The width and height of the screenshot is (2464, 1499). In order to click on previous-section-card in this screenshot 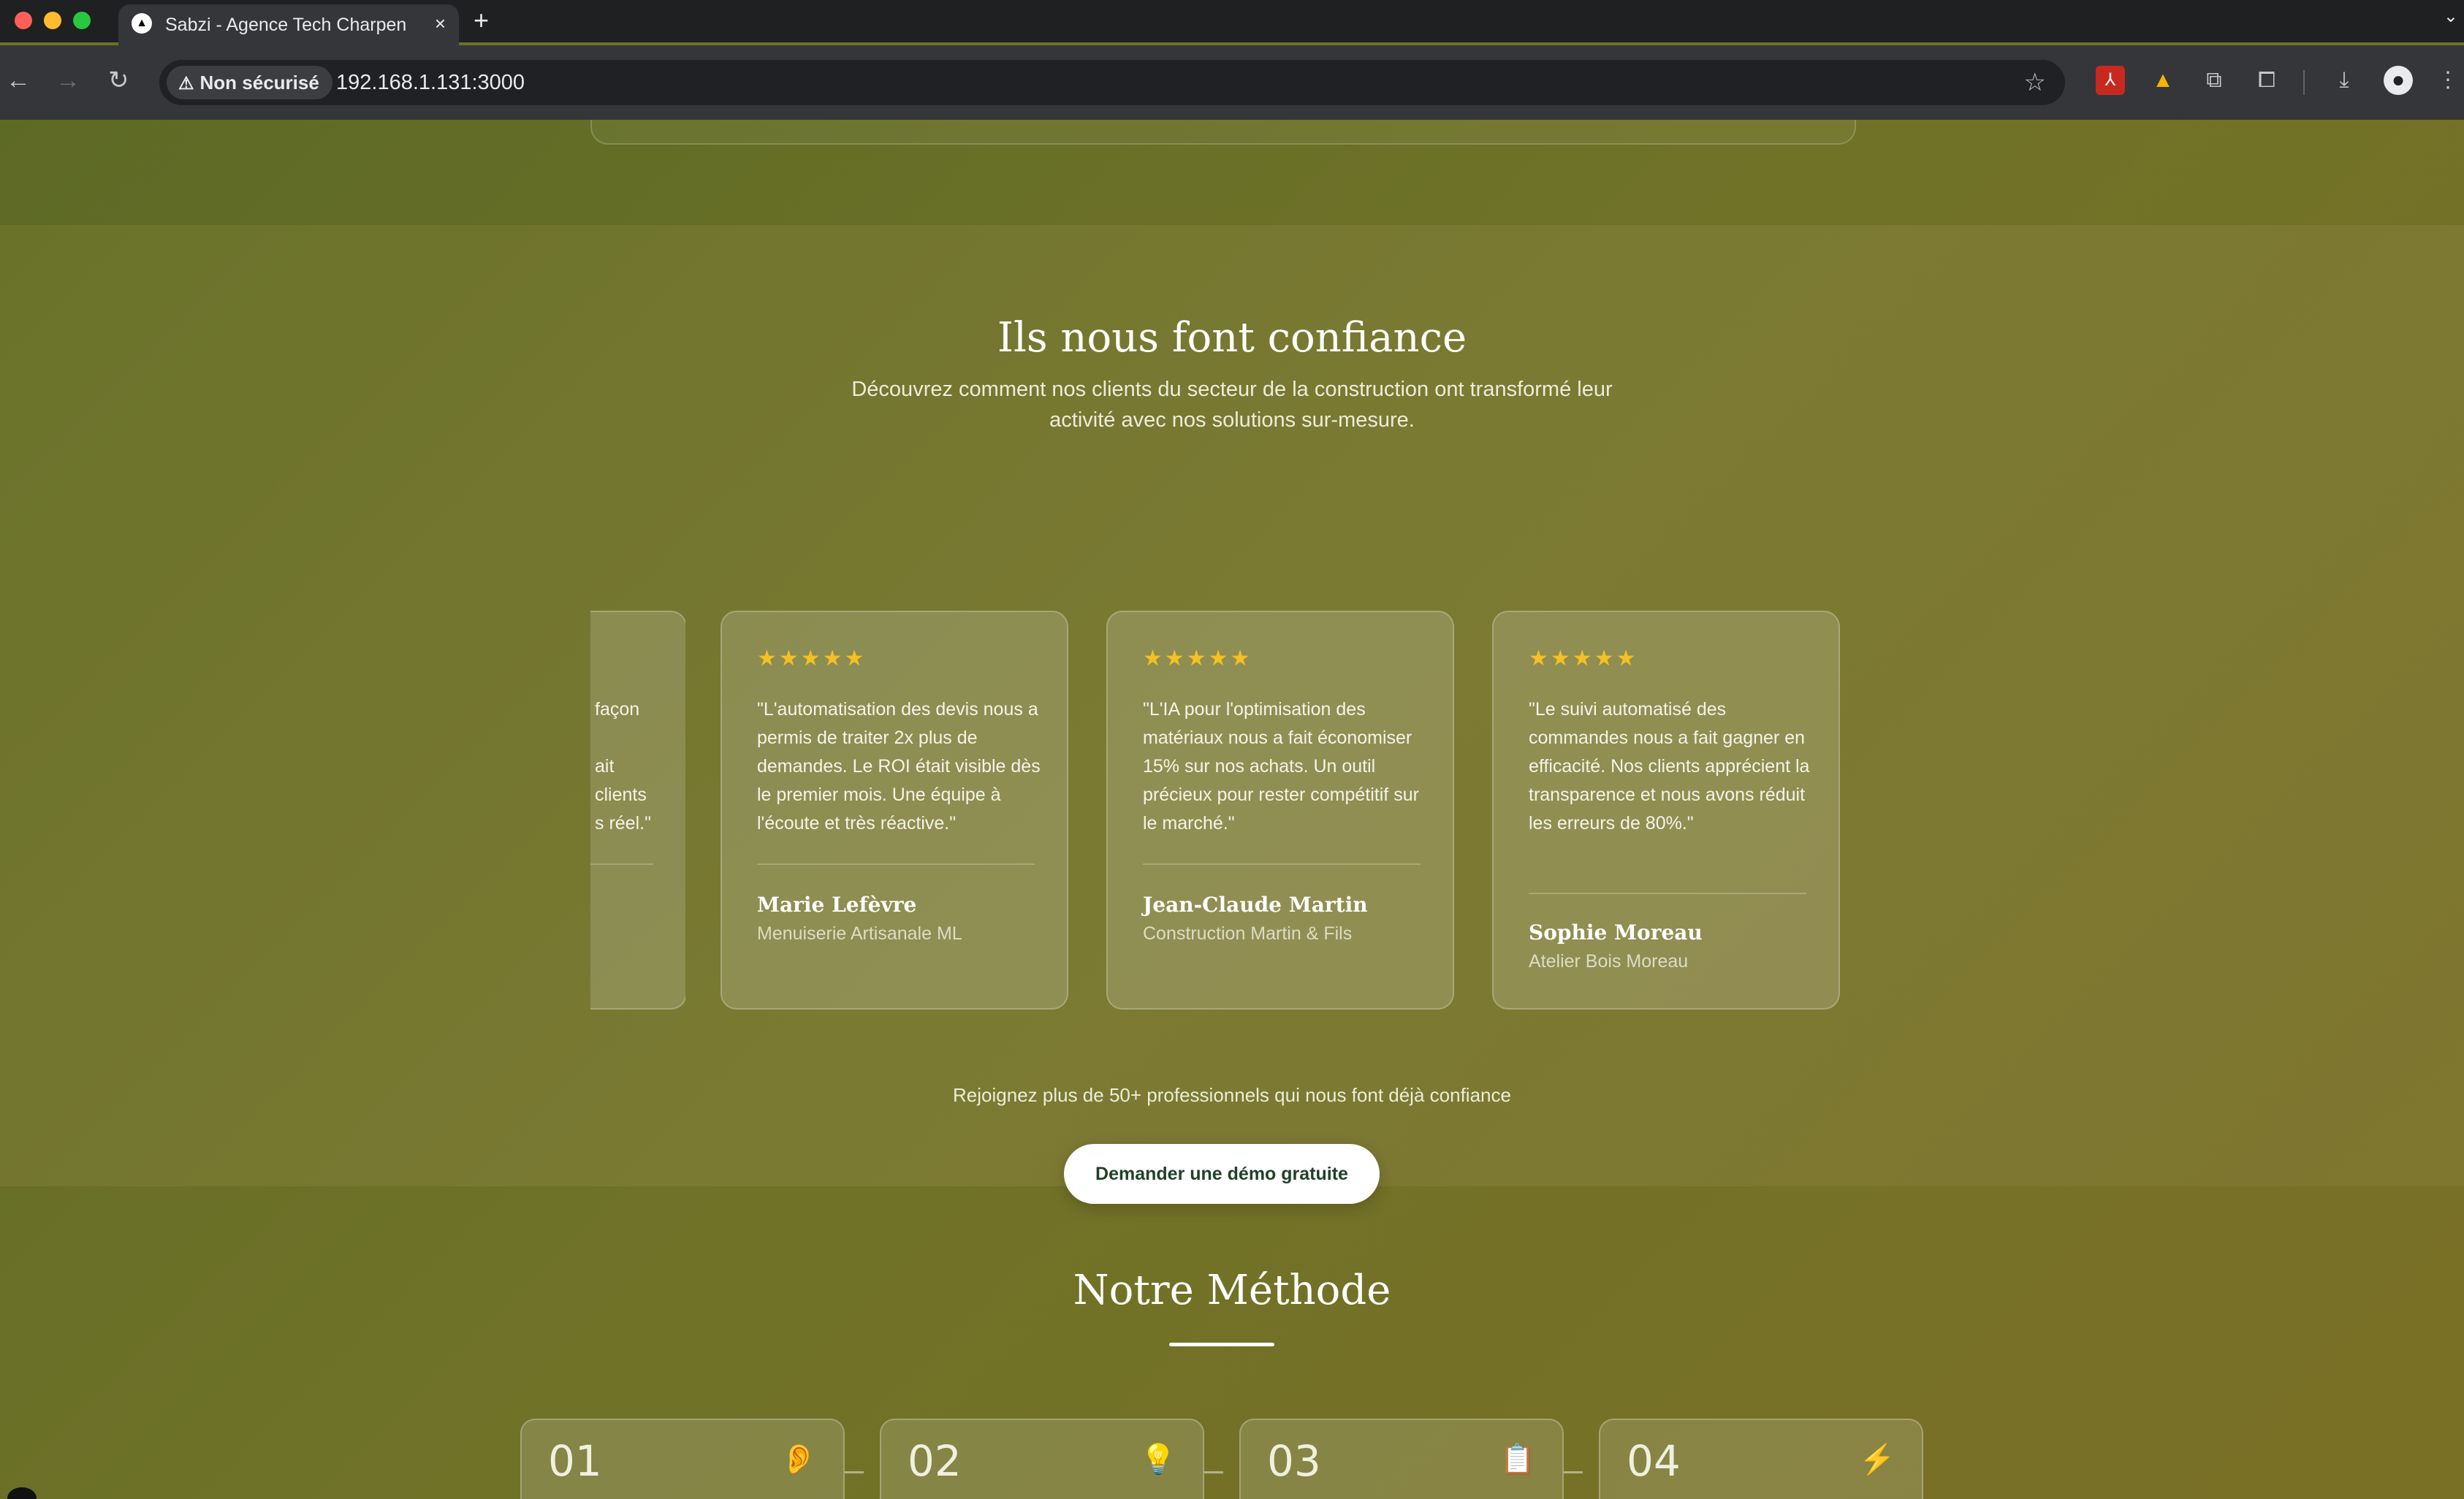, I will do `click(1223, 133)`.